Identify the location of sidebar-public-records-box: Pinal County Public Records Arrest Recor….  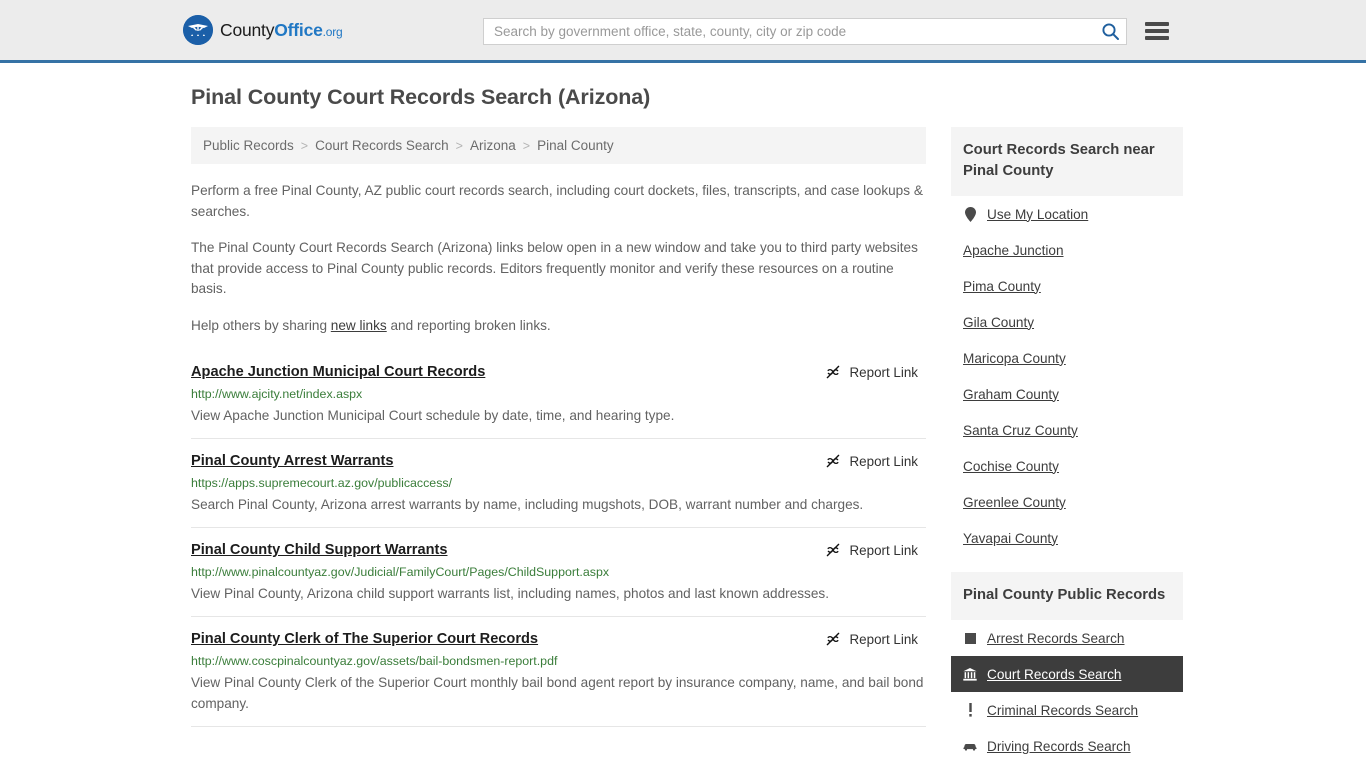
(1067, 668).